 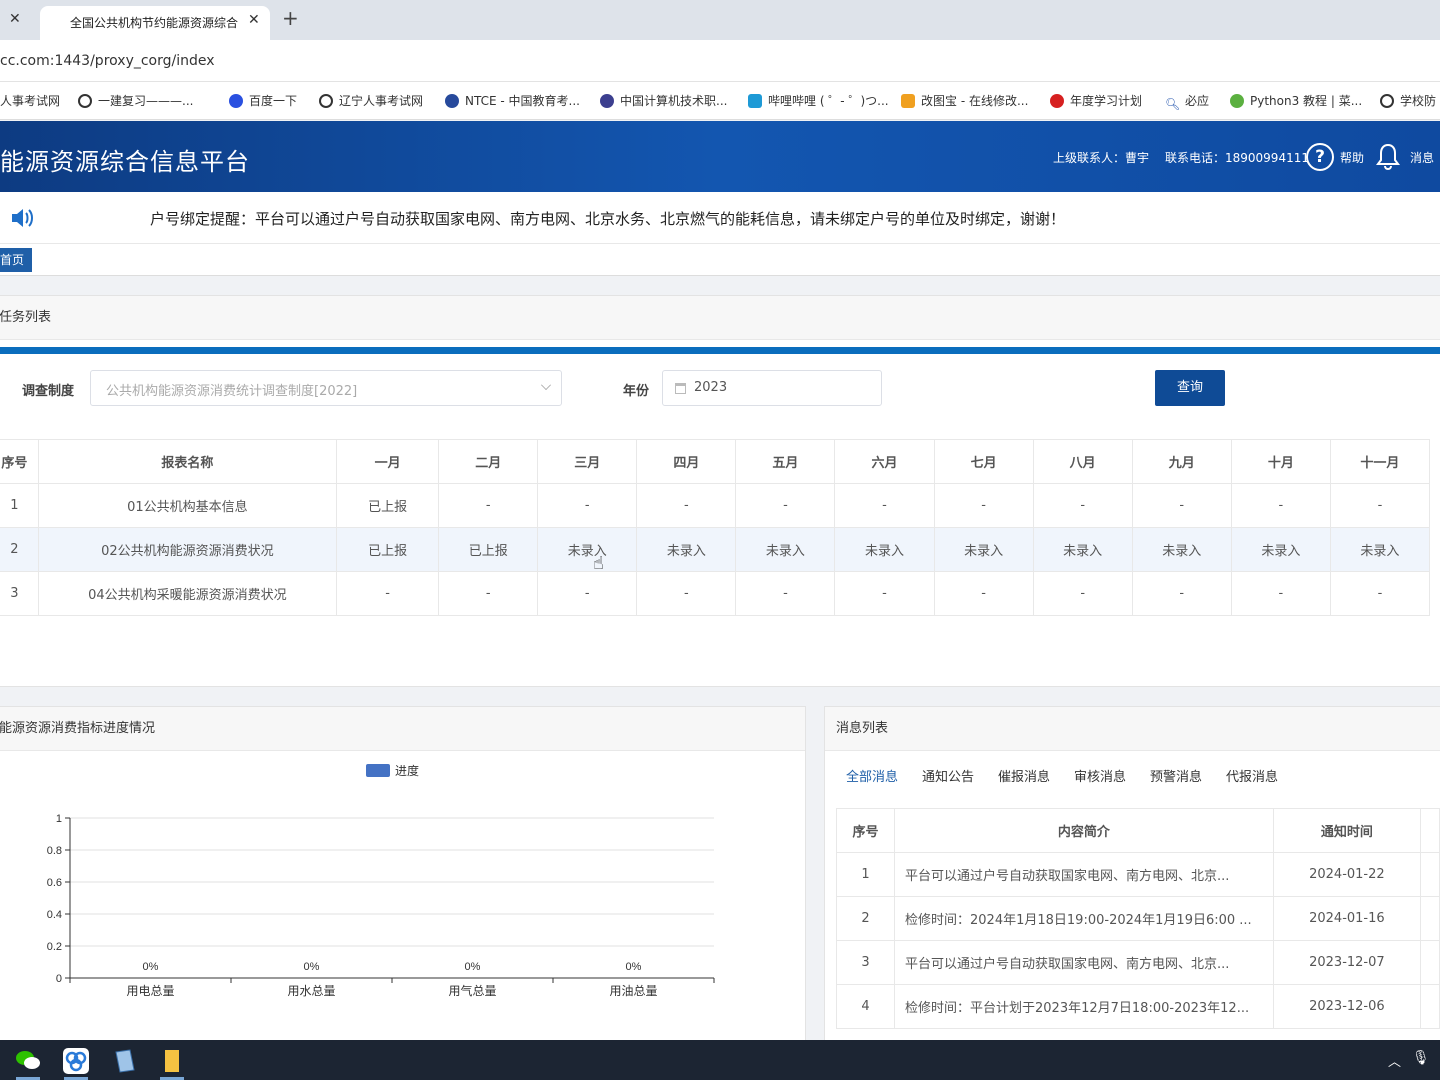 I want to click on table-row: 1 01公共机构基本信息 已上报 - - - - - - - - - -, so click(x=715, y=505).